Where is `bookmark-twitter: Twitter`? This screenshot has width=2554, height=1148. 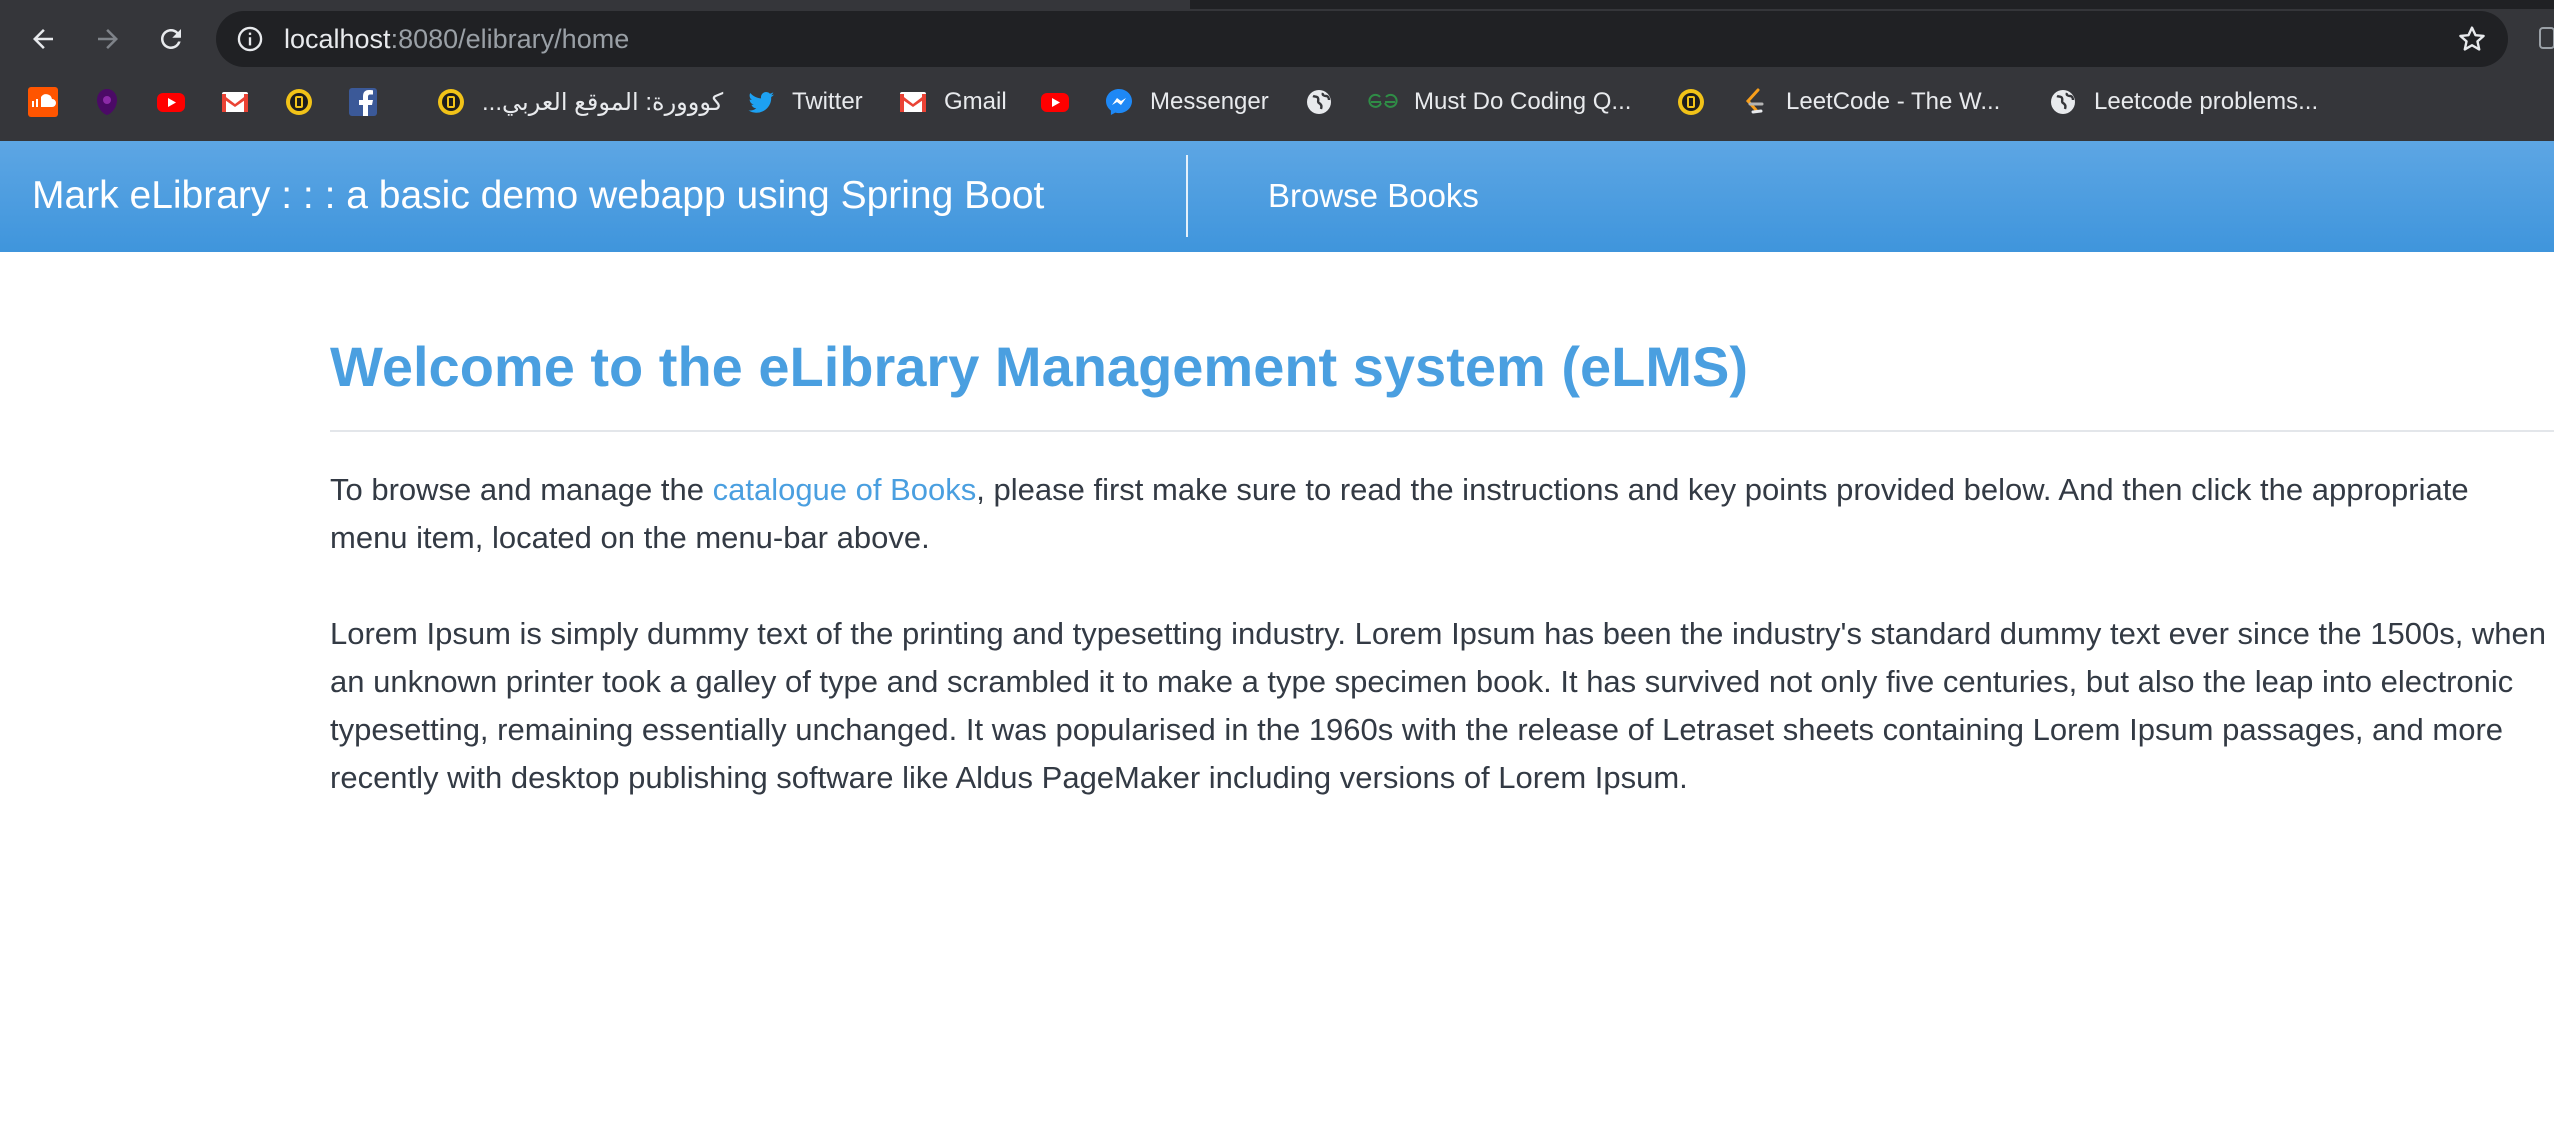
bookmark-twitter: Twitter is located at coordinates (804, 102).